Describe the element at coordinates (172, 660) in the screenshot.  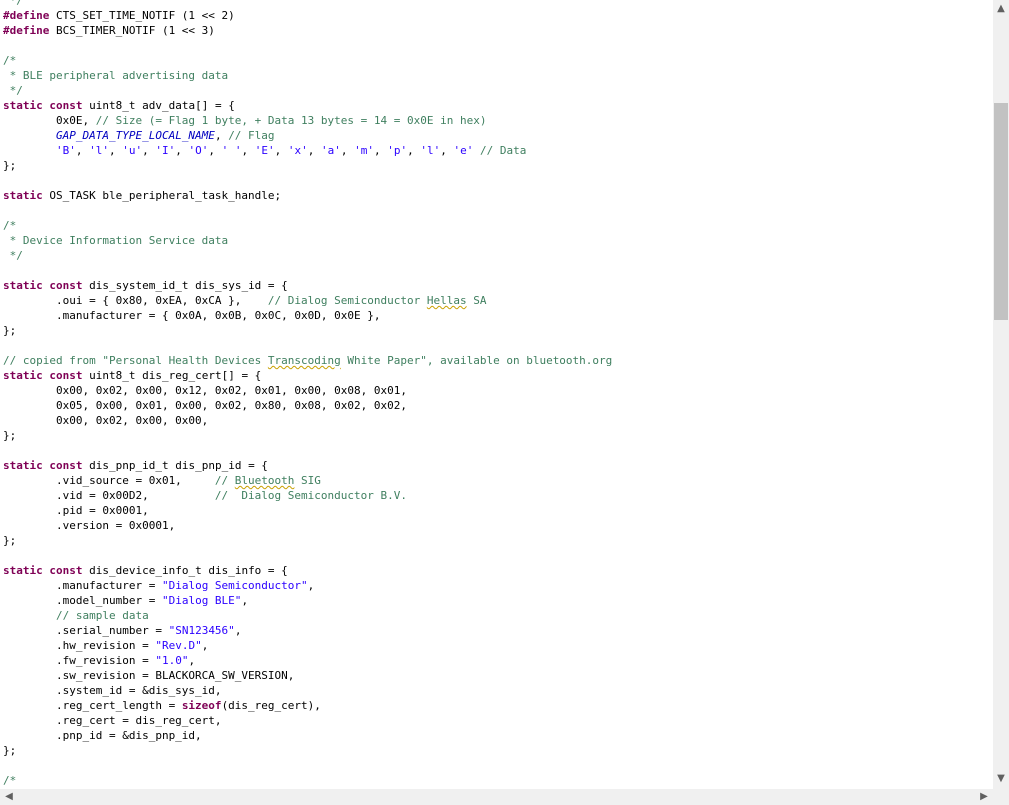
I see `code-token: "1.0"` at that location.